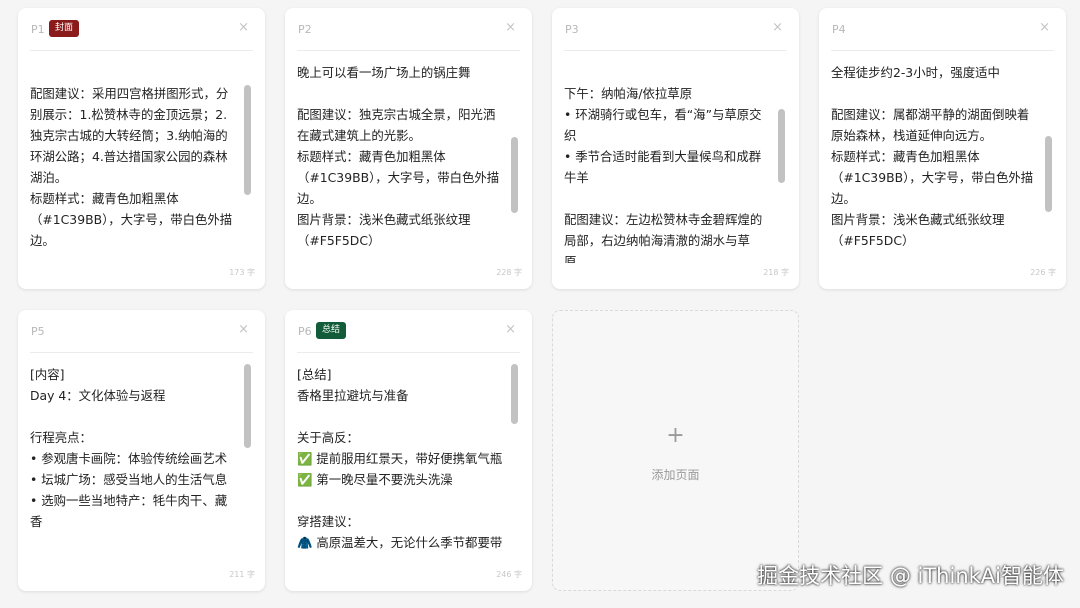  Describe the element at coordinates (328, 437) in the screenshot. I see `content-line: 关于高反：` at that location.